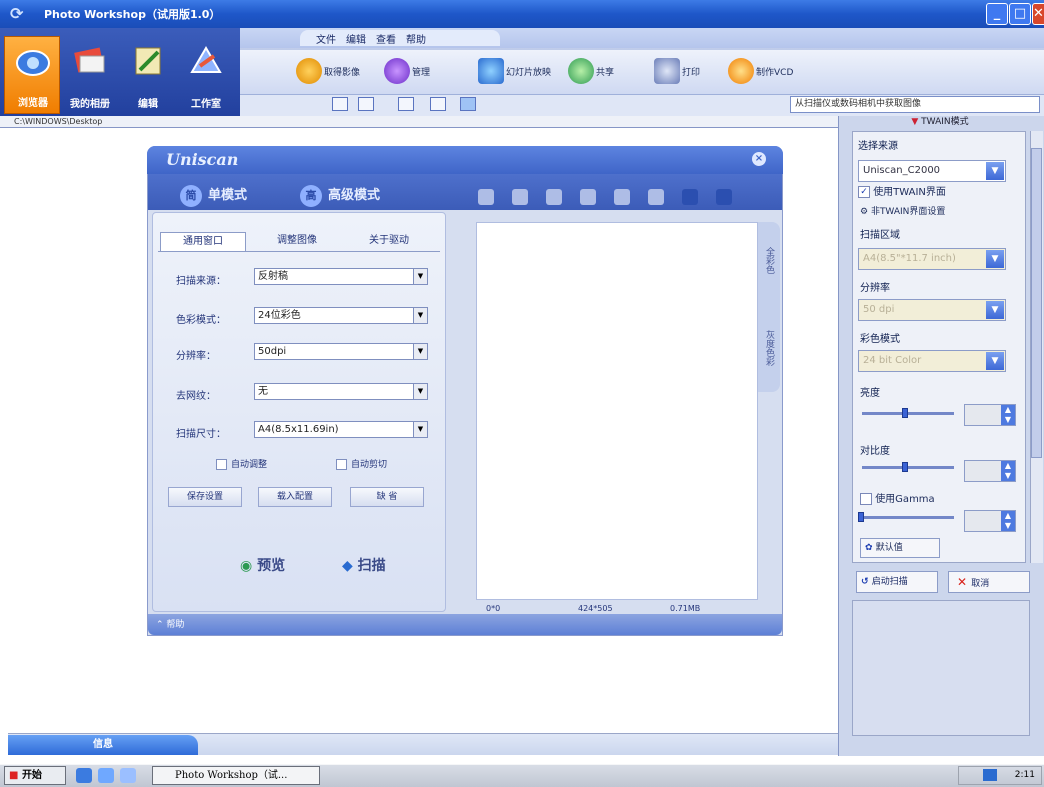  I want to click on gamma-slider, so click(908, 517).